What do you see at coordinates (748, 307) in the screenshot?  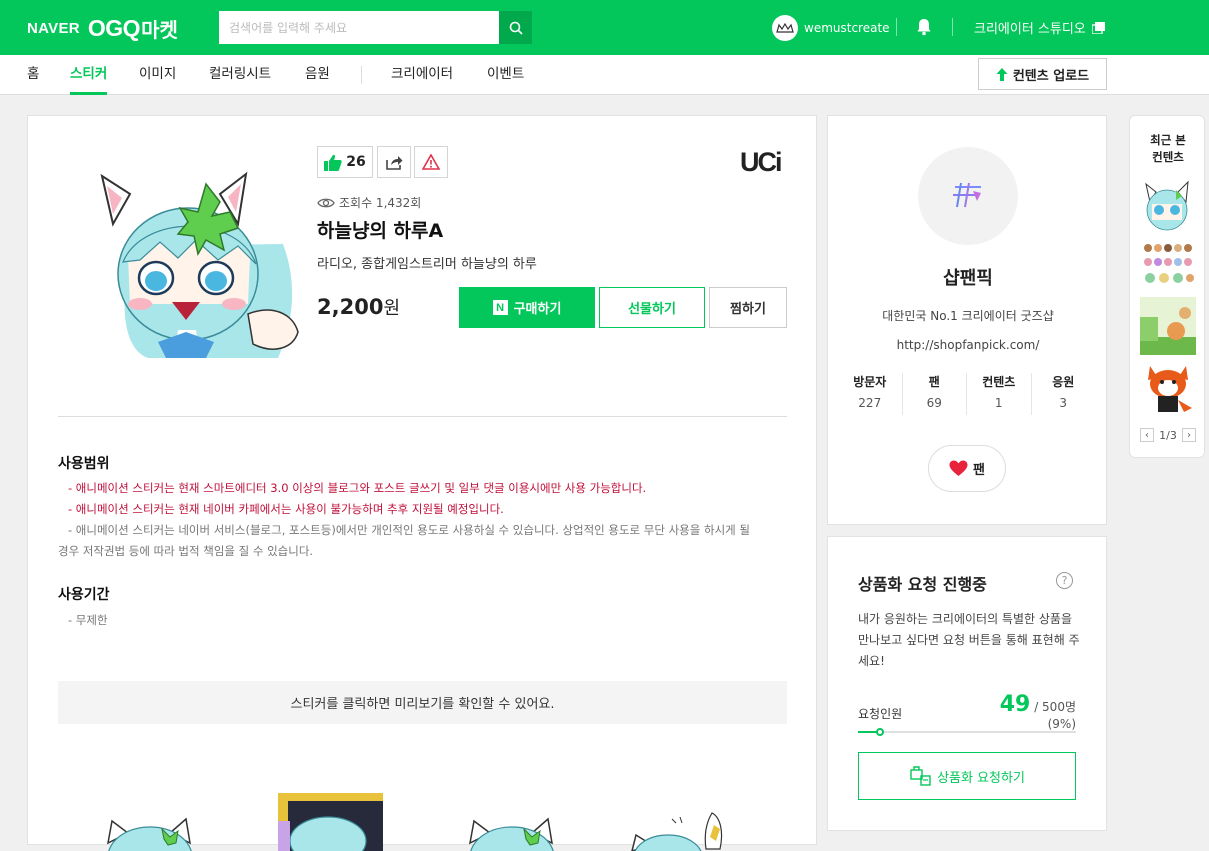 I see `wishlist-button: 찜하기` at bounding box center [748, 307].